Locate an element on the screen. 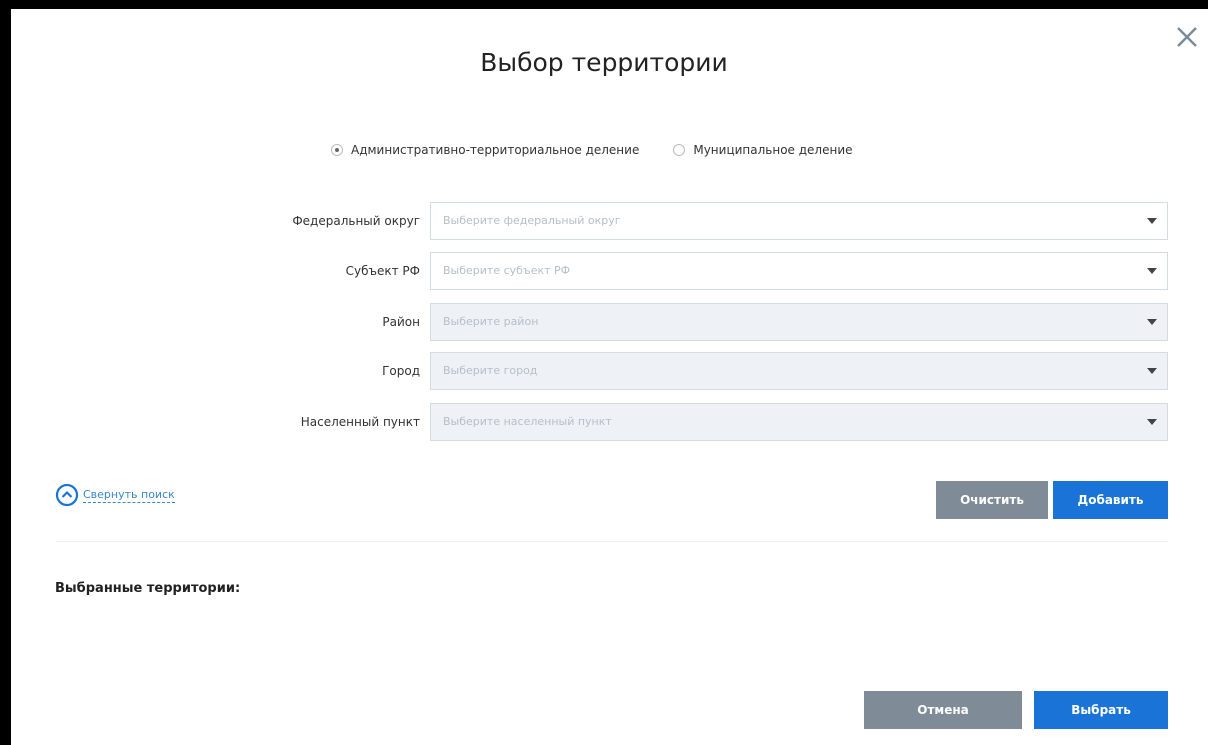 The height and width of the screenshot is (745, 1208). radio-admin-division: Административно-территориальное деление is located at coordinates (485, 150).